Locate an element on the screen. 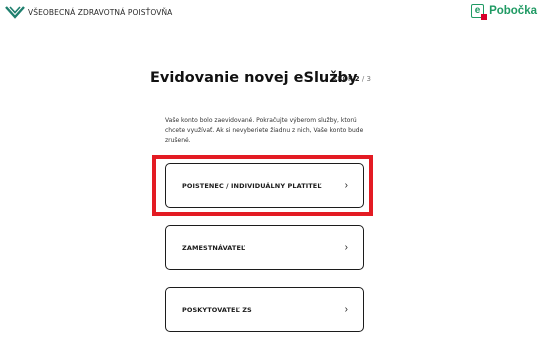 The width and height of the screenshot is (543, 346). option-poskytovatel-button: POSKYTOVATEĽ ZS › is located at coordinates (264, 309).